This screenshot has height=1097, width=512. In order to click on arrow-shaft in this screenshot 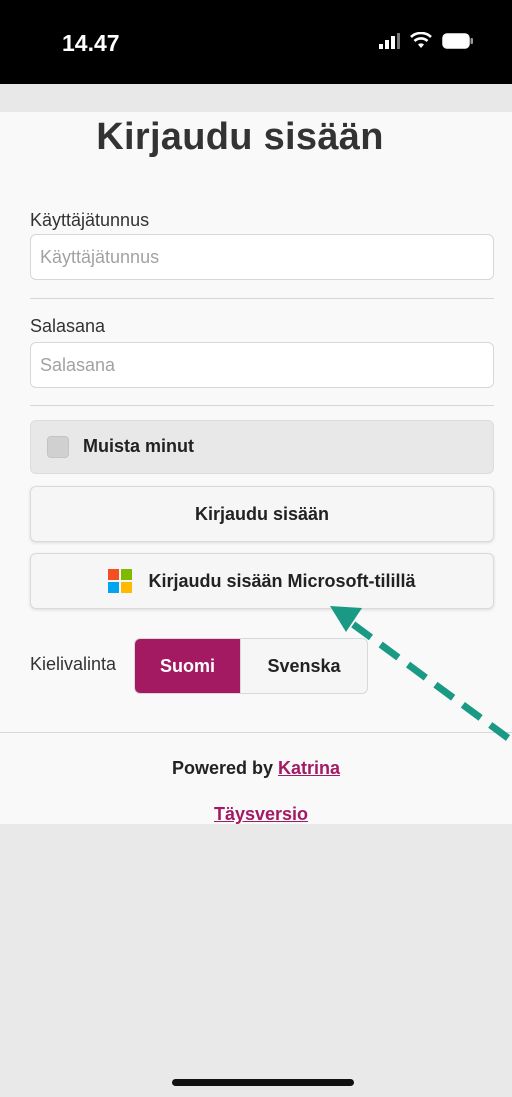, I will do `click(429, 680)`.